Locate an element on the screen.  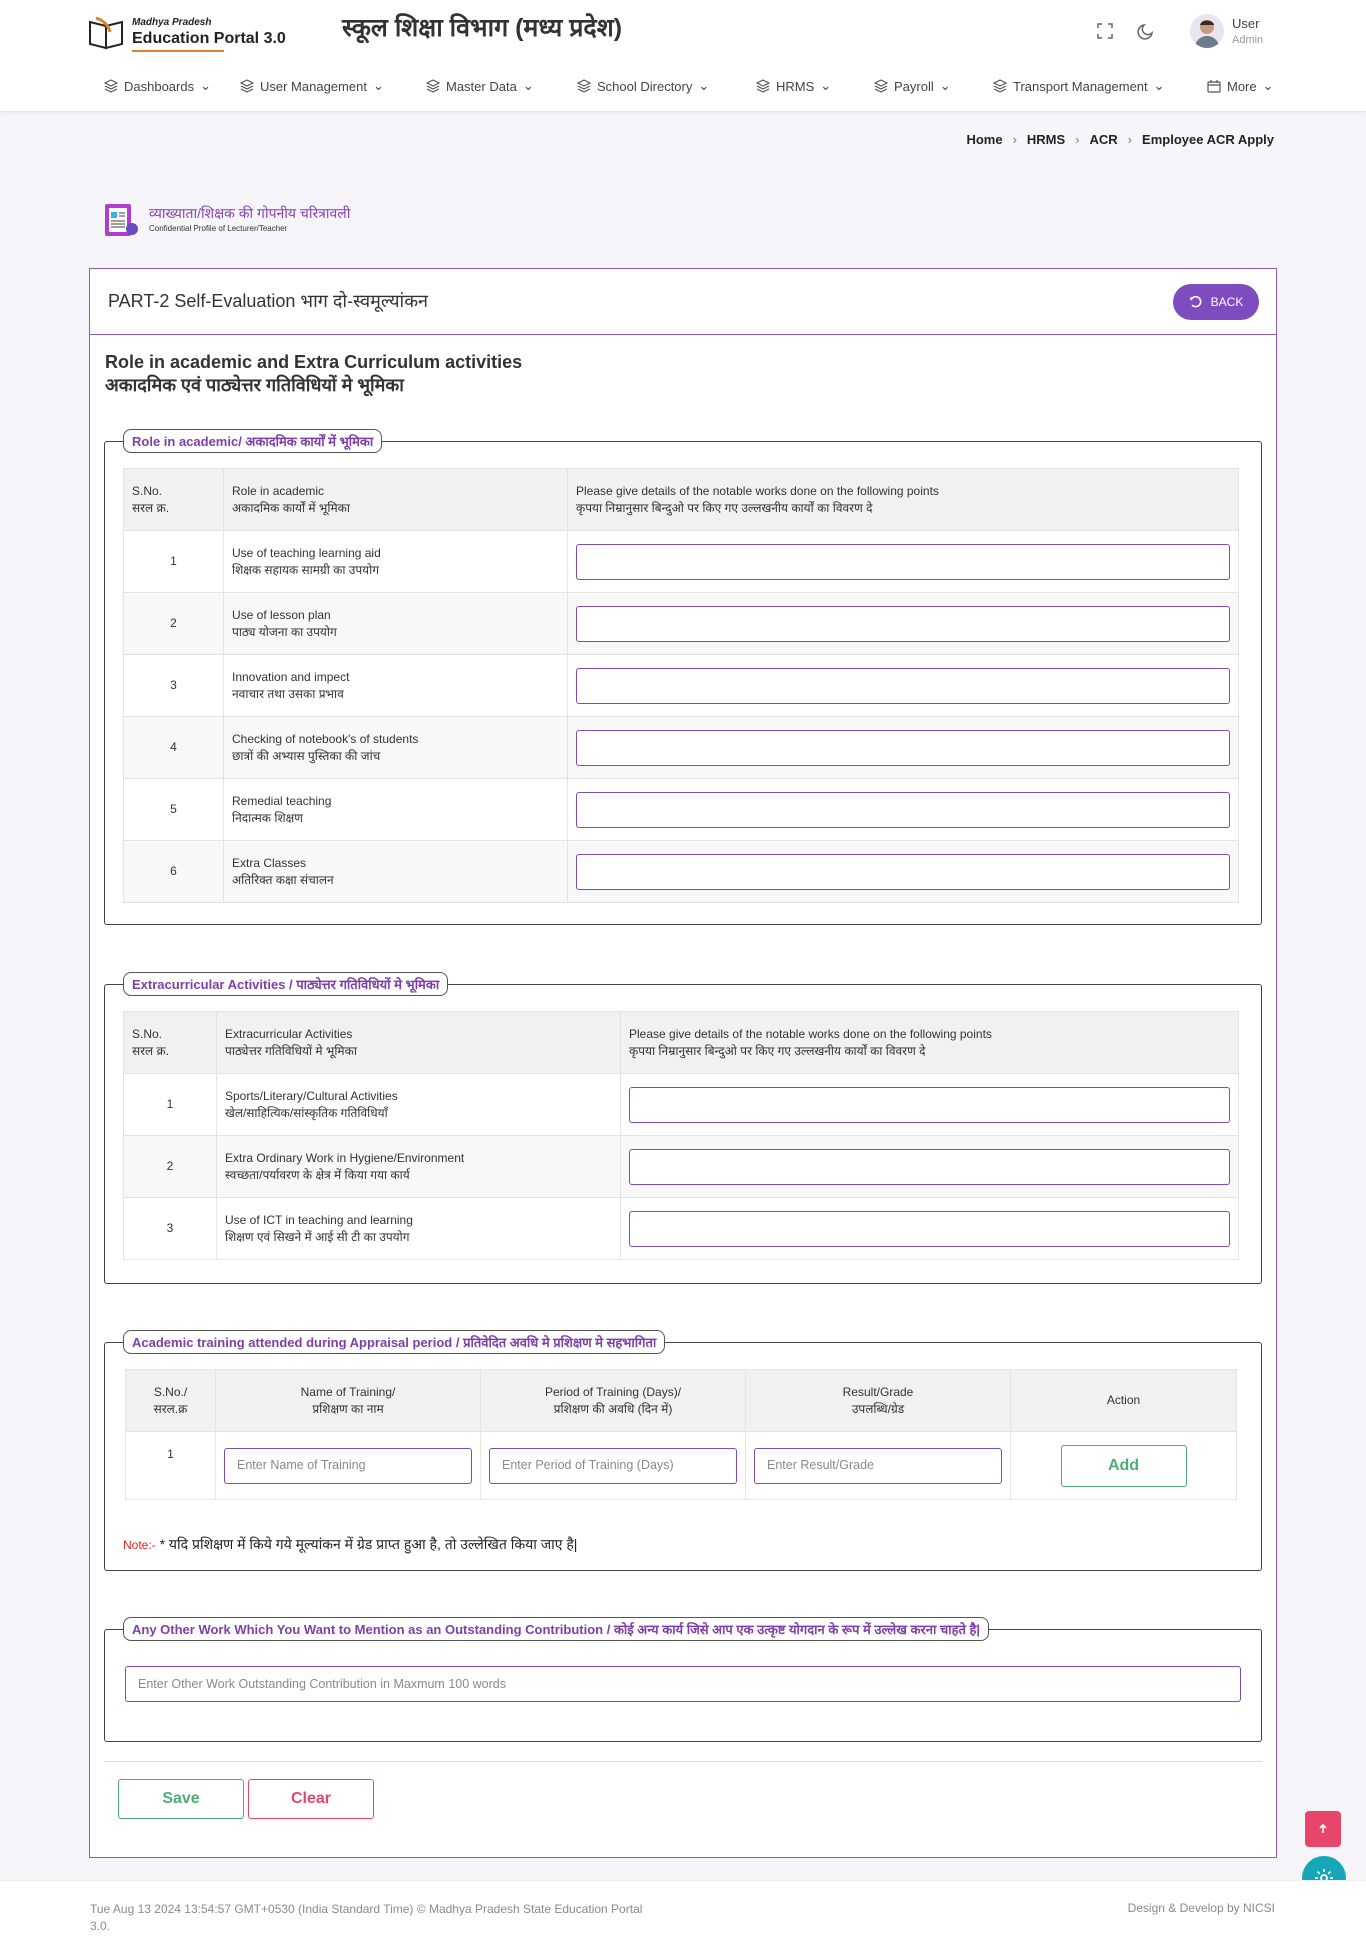
col-training-name: Name of Training/प्रशिक्षण का नाम is located at coordinates (348, 1400).